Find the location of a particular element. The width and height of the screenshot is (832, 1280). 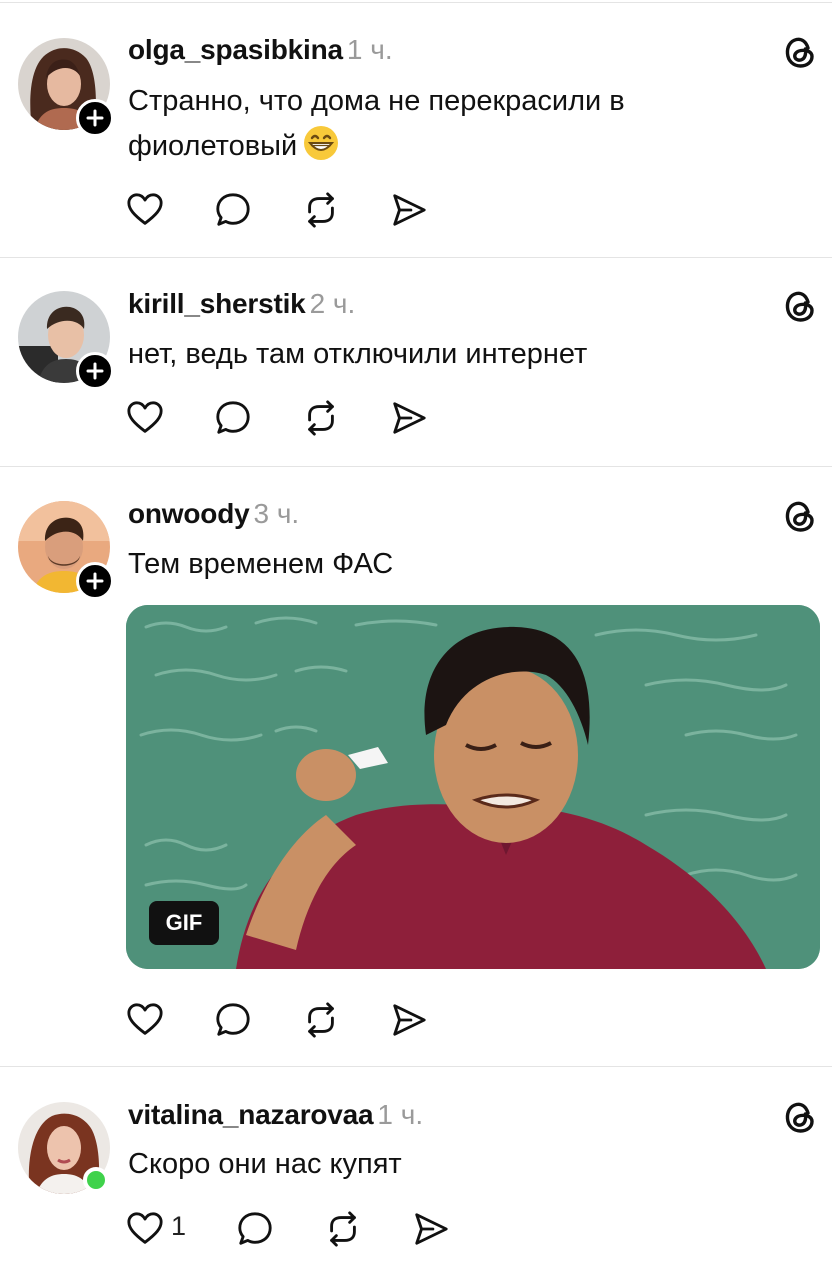

post-header: olga_spasibkina 1 ч. is located at coordinates (260, 50).